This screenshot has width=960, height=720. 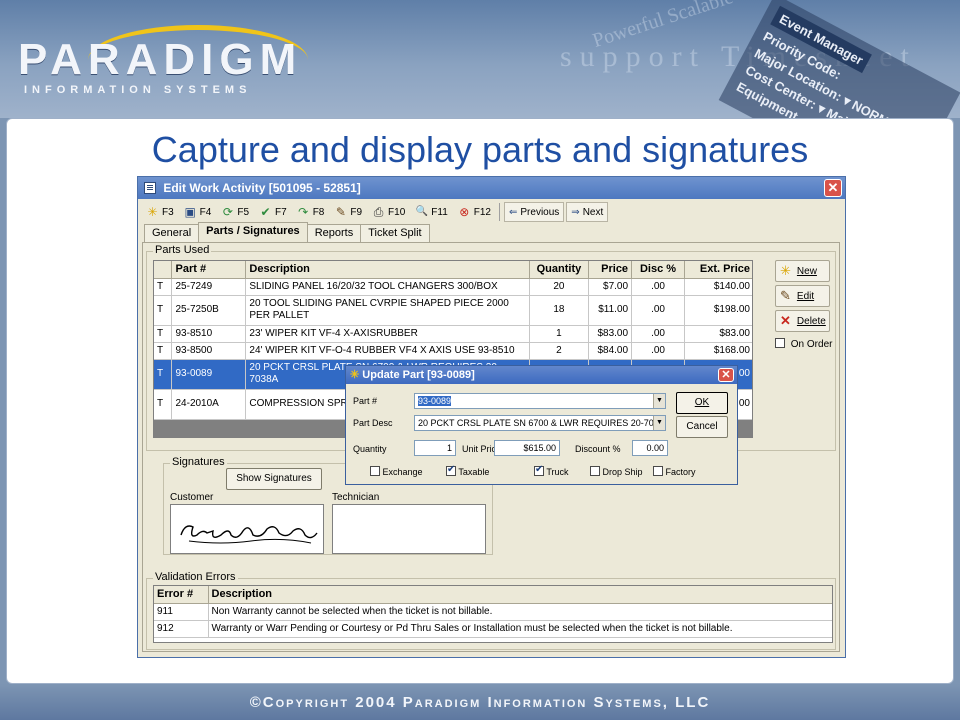 I want to click on cell-price: $84.00, so click(x=610, y=351).